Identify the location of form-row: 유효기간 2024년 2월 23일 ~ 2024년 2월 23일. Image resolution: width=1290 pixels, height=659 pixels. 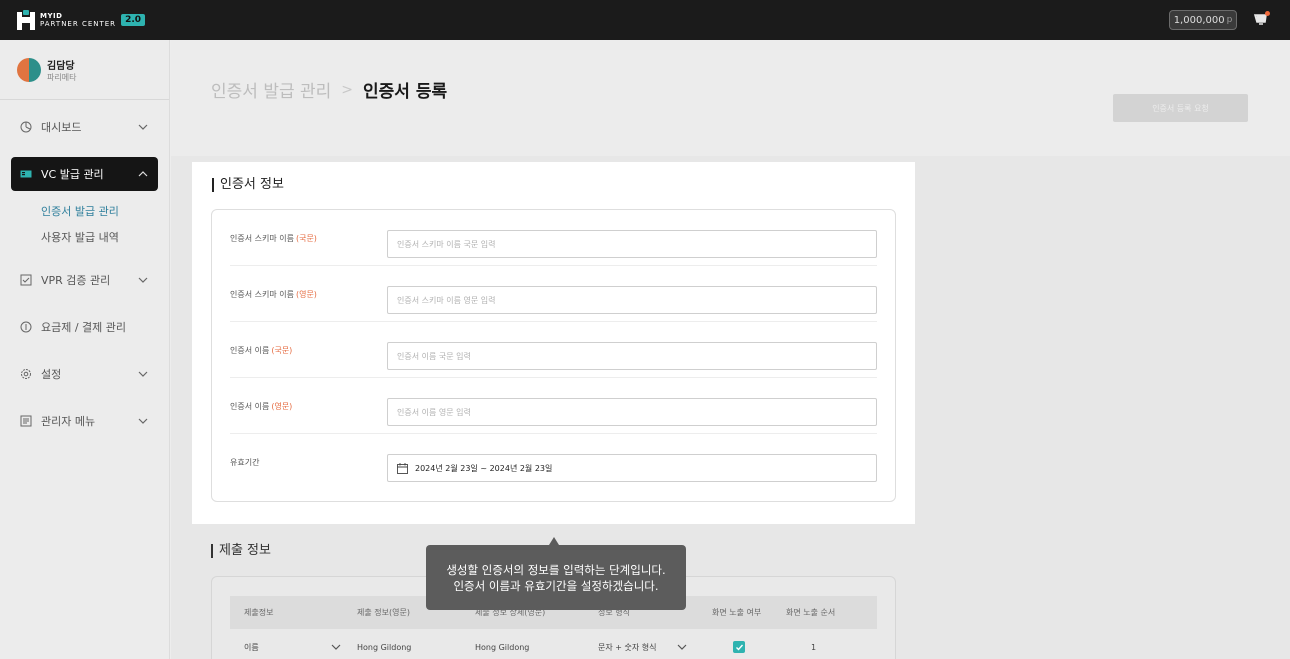
(553, 462).